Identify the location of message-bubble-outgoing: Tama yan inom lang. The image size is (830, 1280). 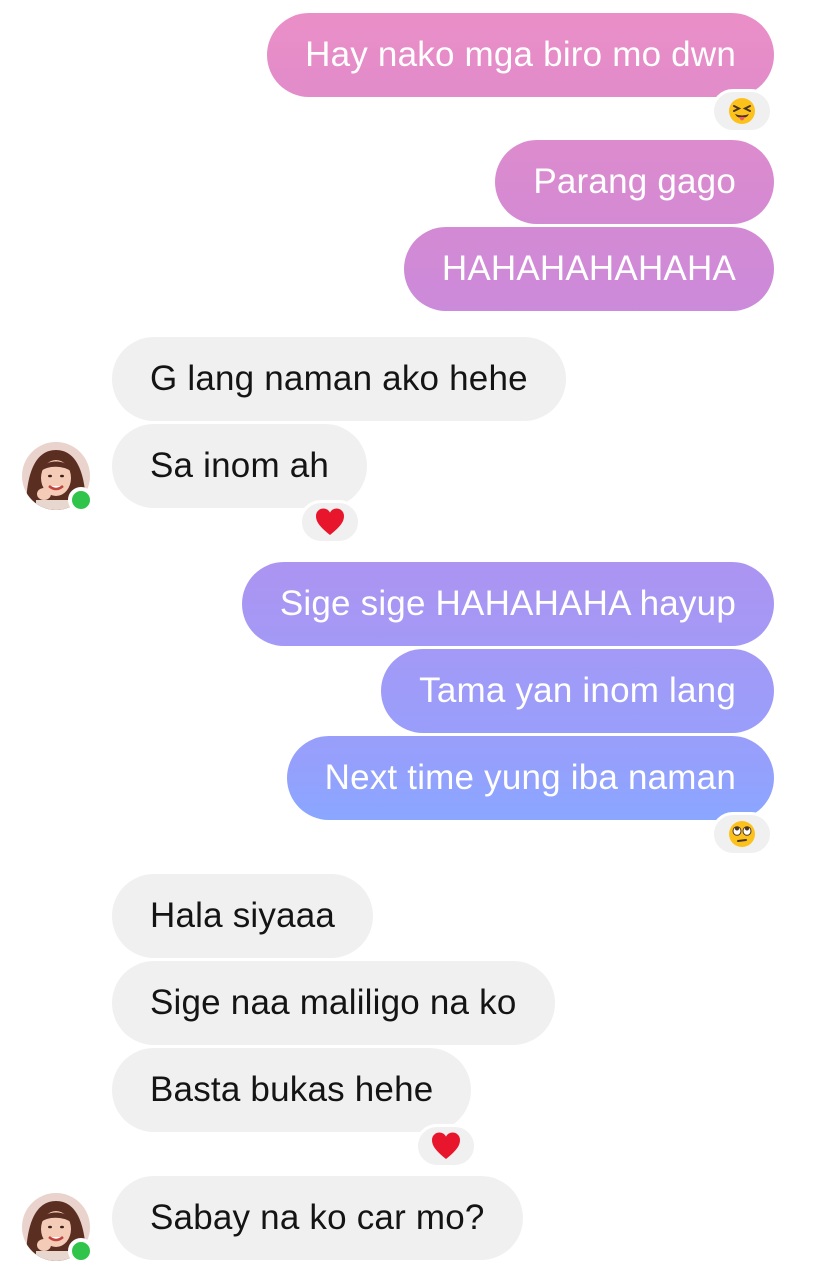
(577, 691).